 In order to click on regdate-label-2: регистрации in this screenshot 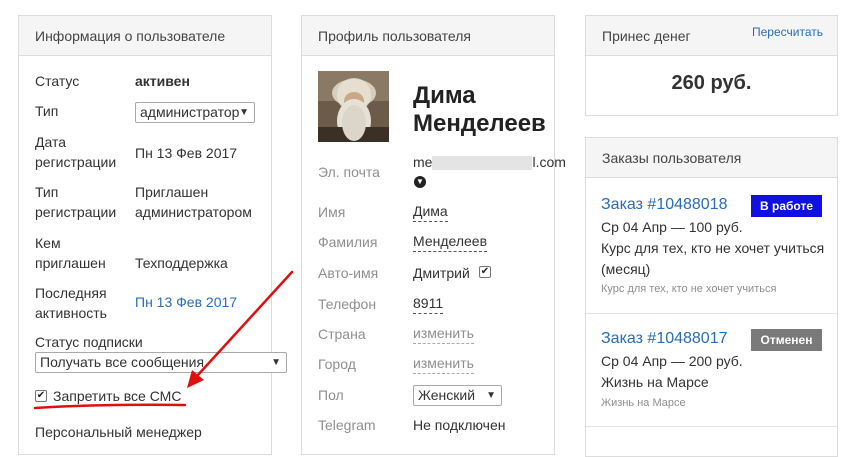, I will do `click(76, 162)`.